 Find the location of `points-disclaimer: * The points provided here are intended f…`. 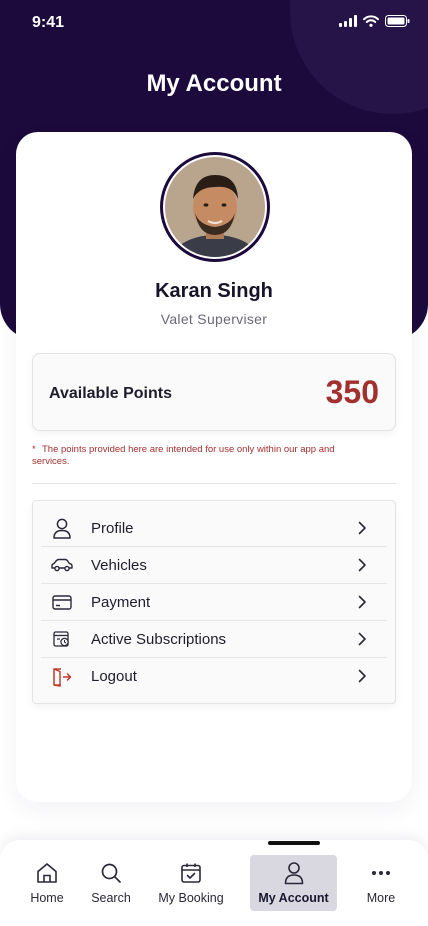

points-disclaimer: * The points provided here are intended f… is located at coordinates (202, 456).